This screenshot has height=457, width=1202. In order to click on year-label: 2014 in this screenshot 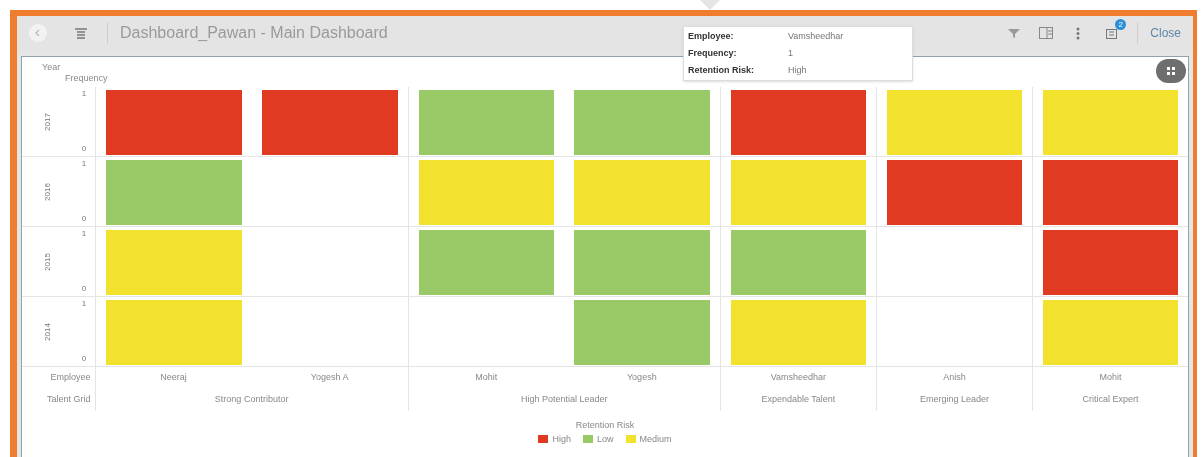, I will do `click(47, 331)`.